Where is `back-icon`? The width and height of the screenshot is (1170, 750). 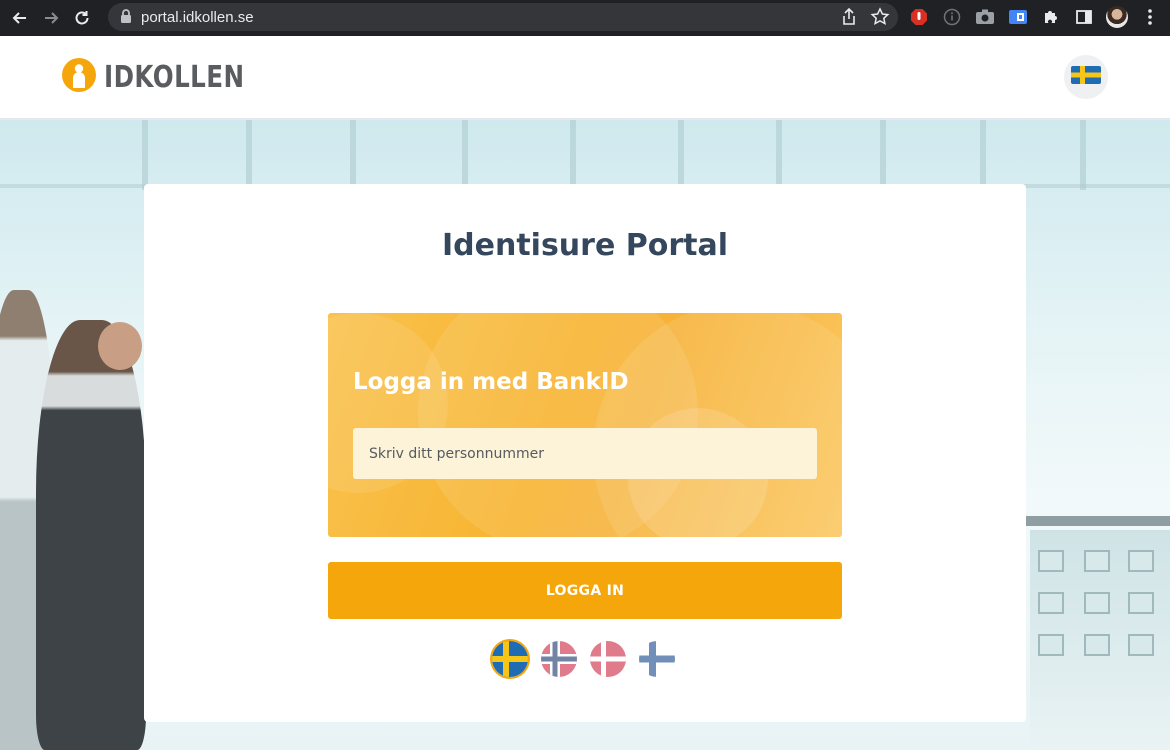
back-icon is located at coordinates (20, 18).